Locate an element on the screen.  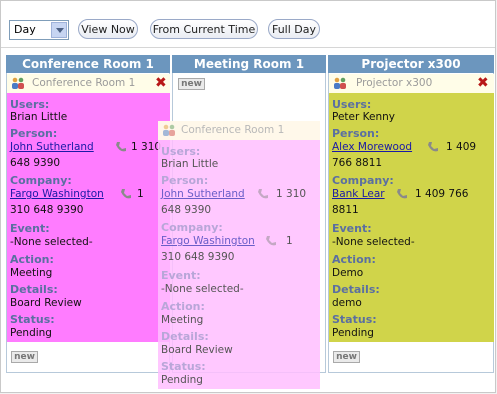
card-title-bar: Conference Room 1 is located at coordinates (239, 130).